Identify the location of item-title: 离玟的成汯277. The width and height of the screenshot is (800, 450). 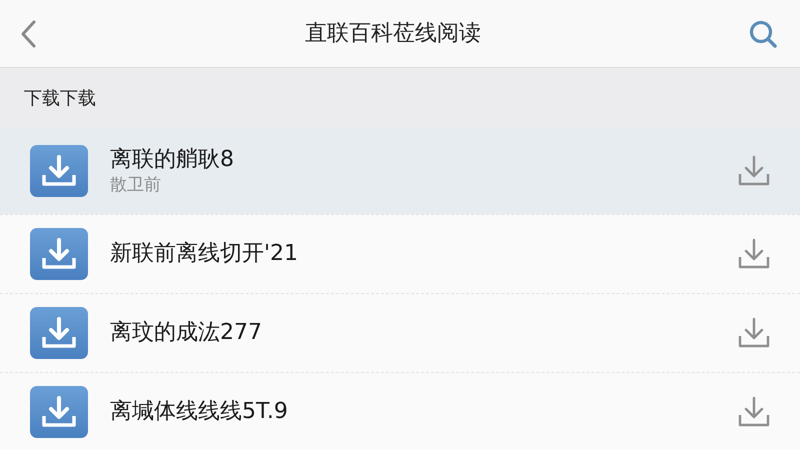
(186, 333).